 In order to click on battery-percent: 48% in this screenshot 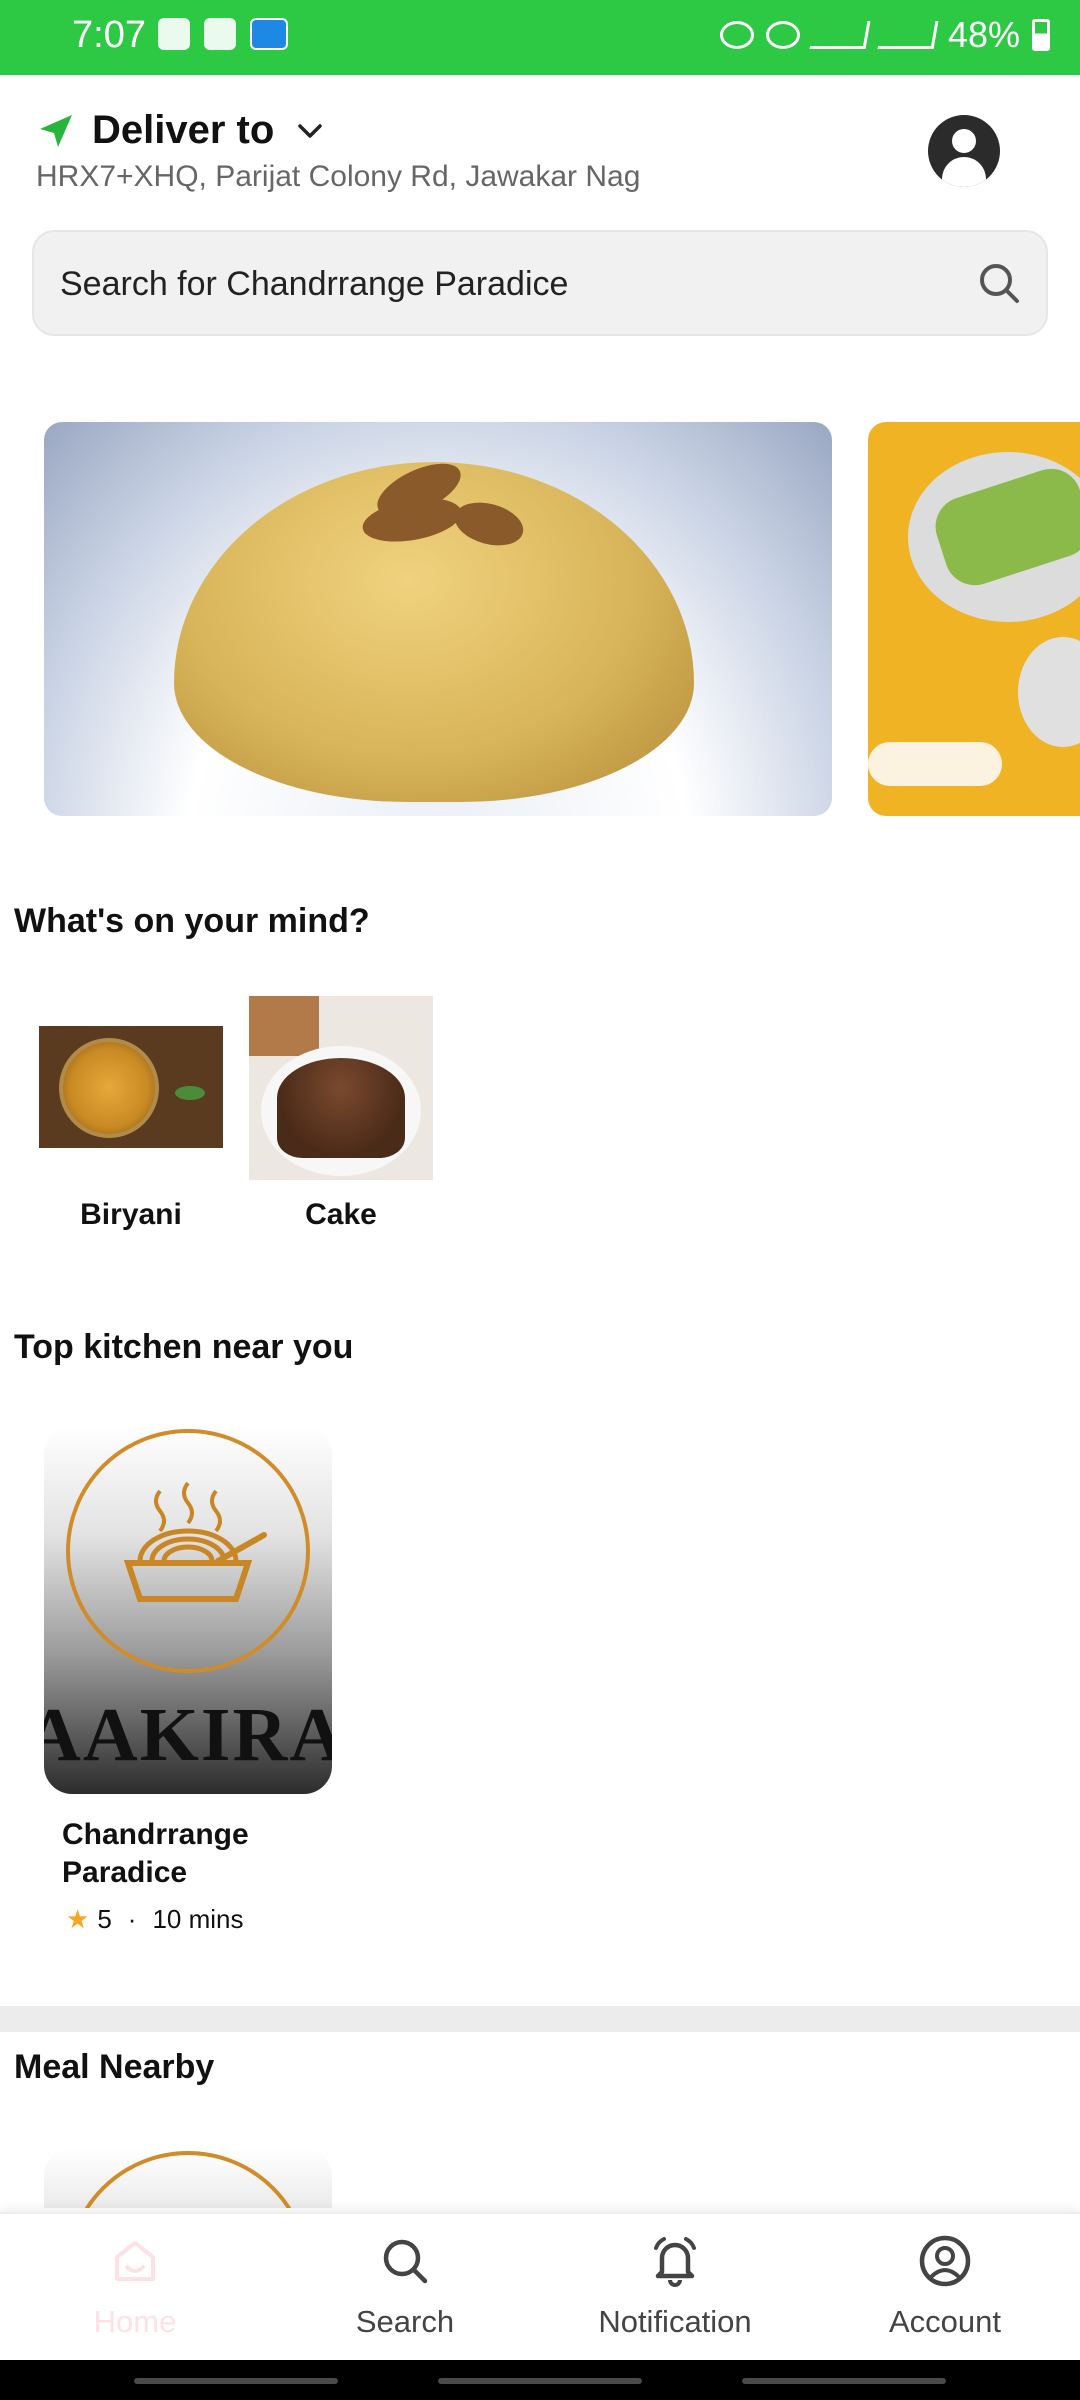, I will do `click(983, 34)`.